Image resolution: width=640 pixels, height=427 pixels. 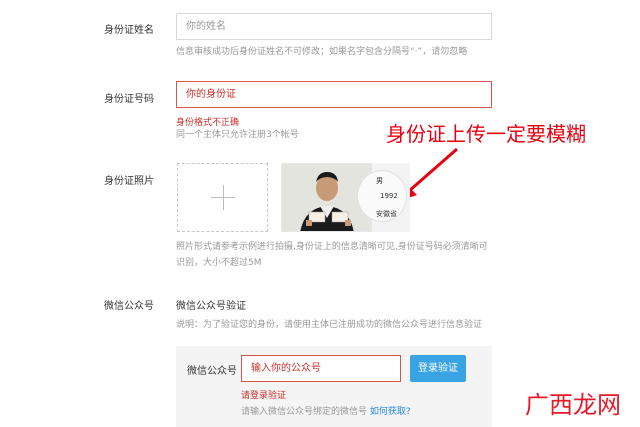 What do you see at coordinates (237, 135) in the screenshot?
I see `id-number-hint: 同一个主体只允许注册3个帐号` at bounding box center [237, 135].